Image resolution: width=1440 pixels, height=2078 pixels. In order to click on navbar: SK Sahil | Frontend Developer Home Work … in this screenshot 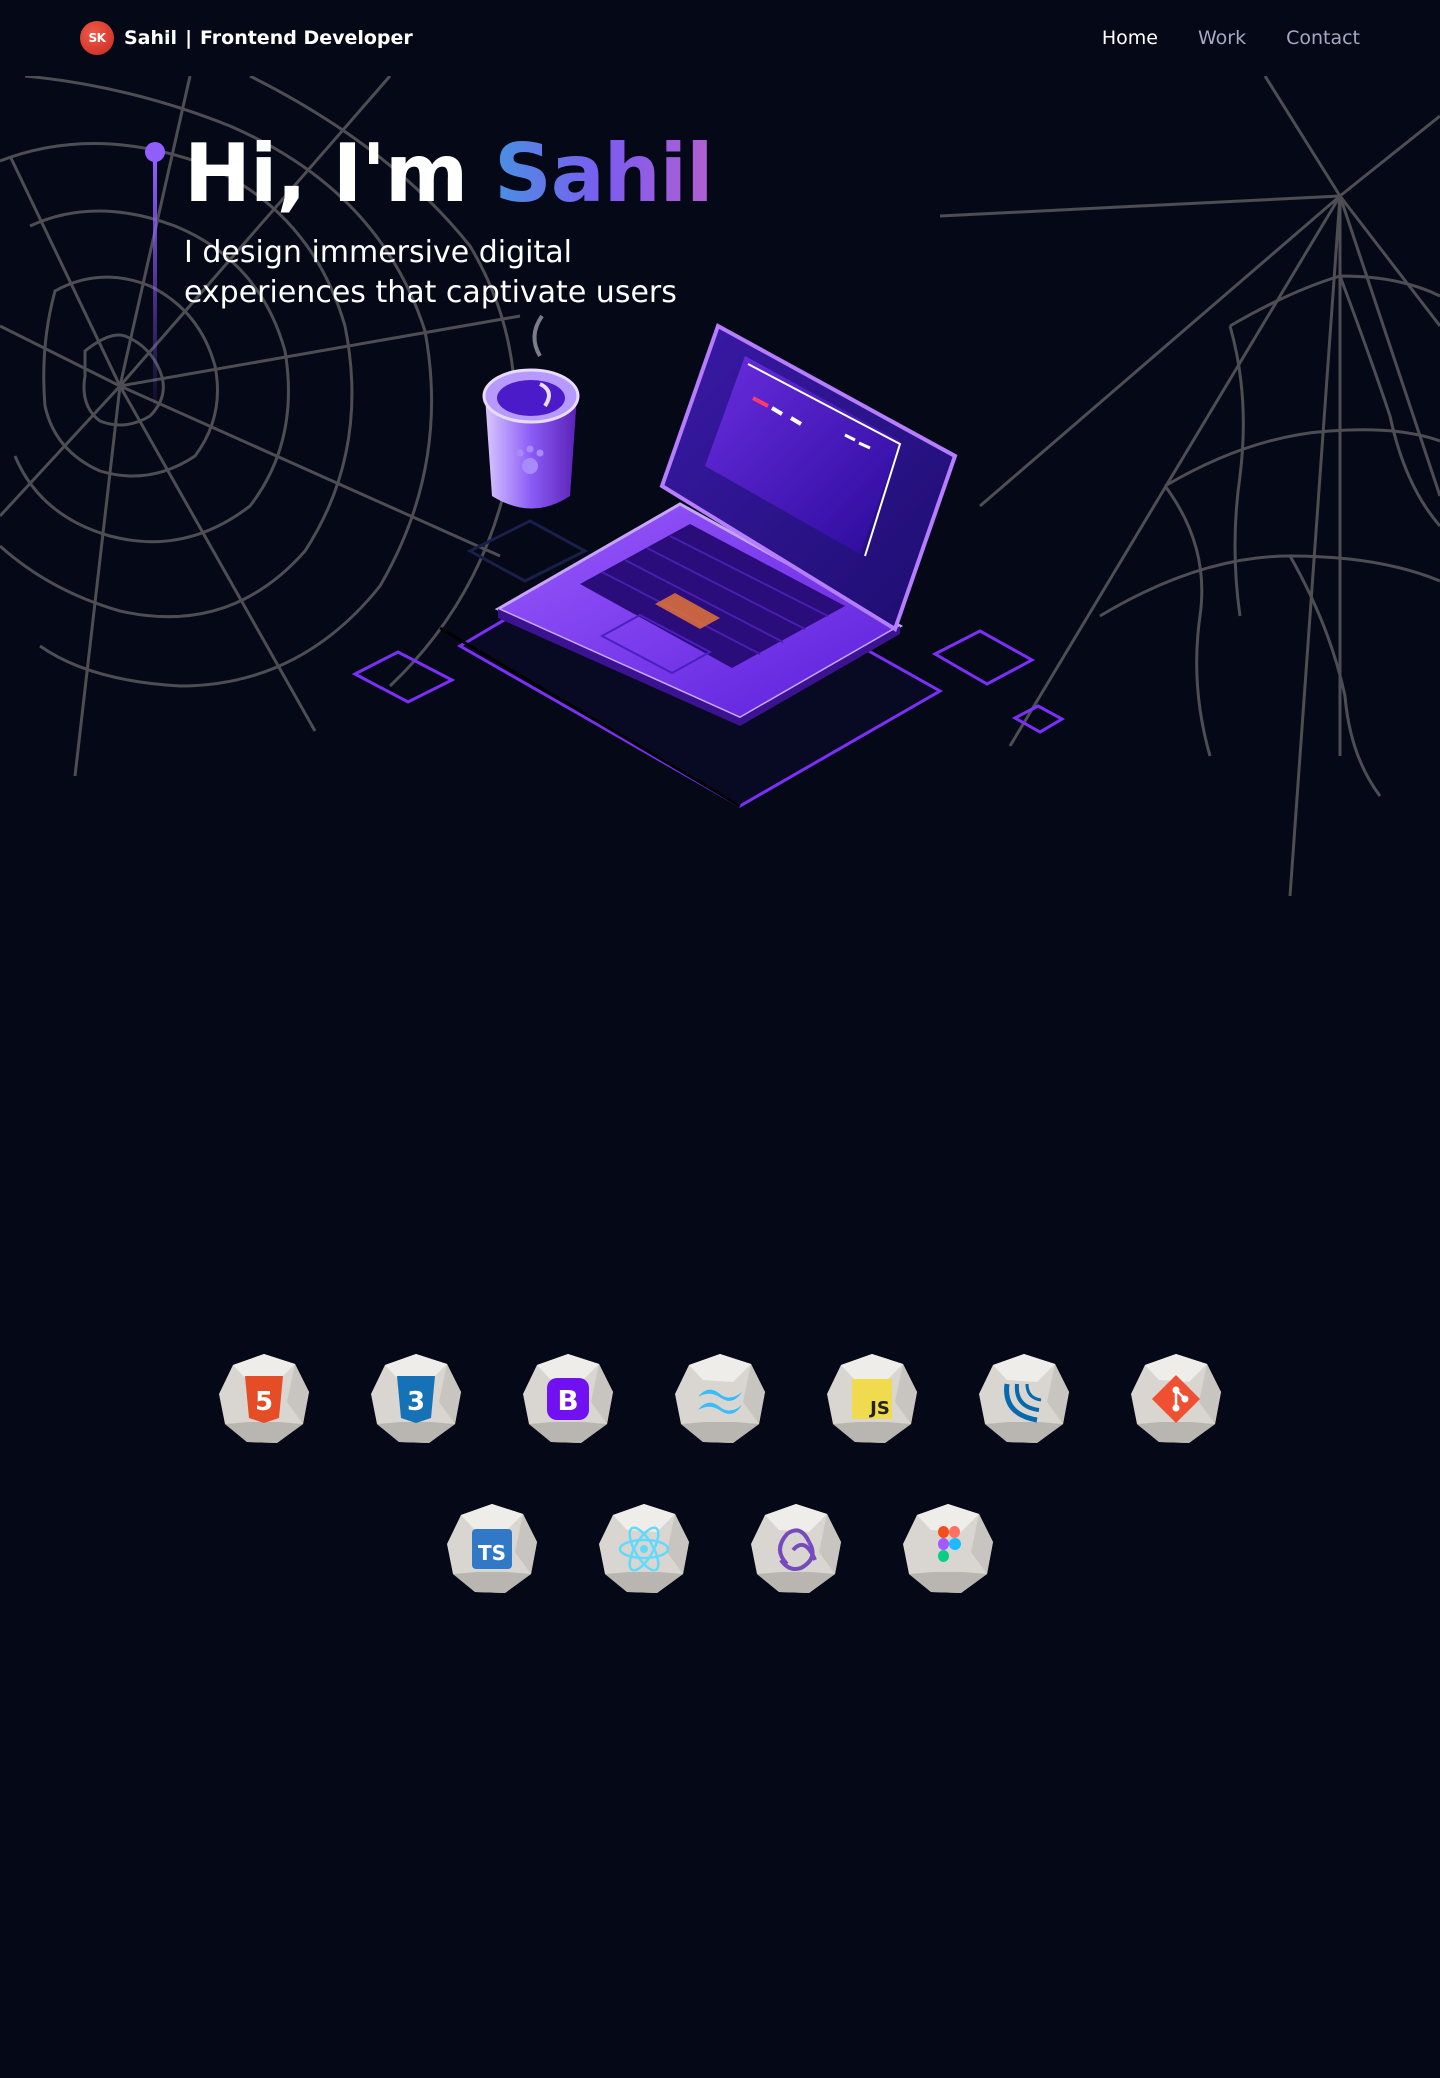, I will do `click(720, 38)`.